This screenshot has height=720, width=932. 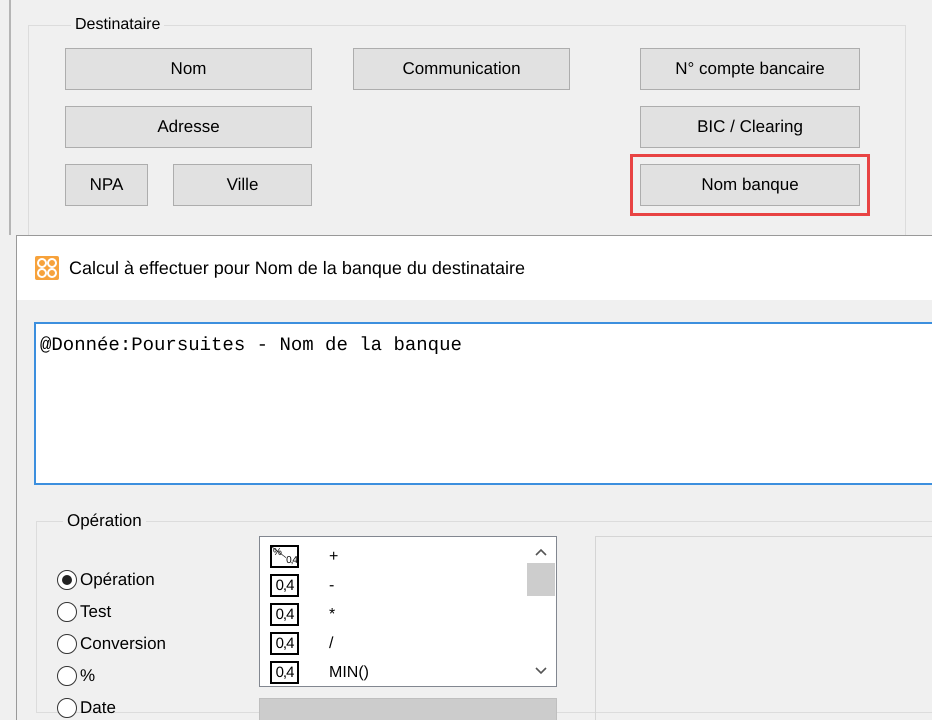 What do you see at coordinates (750, 127) in the screenshot?
I see `field-button: BIC / Clearing` at bounding box center [750, 127].